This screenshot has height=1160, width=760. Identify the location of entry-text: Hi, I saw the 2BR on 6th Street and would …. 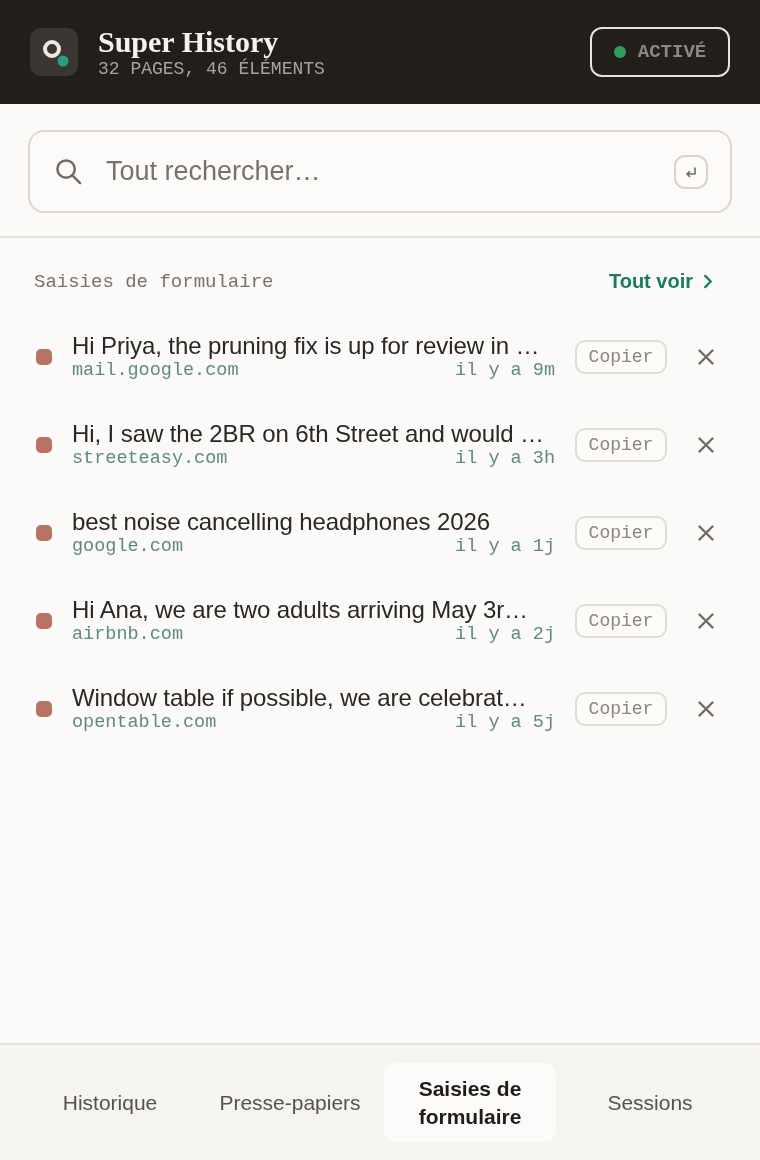
(308, 434).